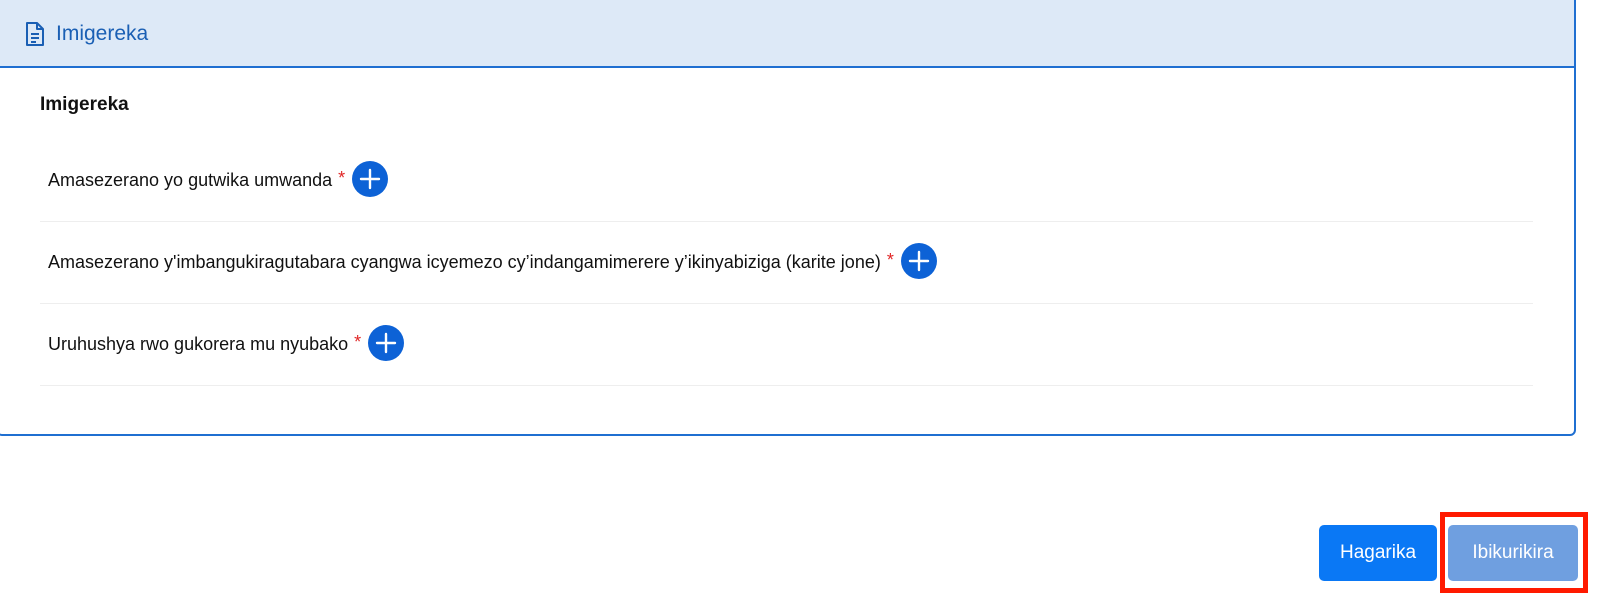  Describe the element at coordinates (198, 344) in the screenshot. I see `document-label: Uruhushya rwo gukorera mu nyubako` at that location.